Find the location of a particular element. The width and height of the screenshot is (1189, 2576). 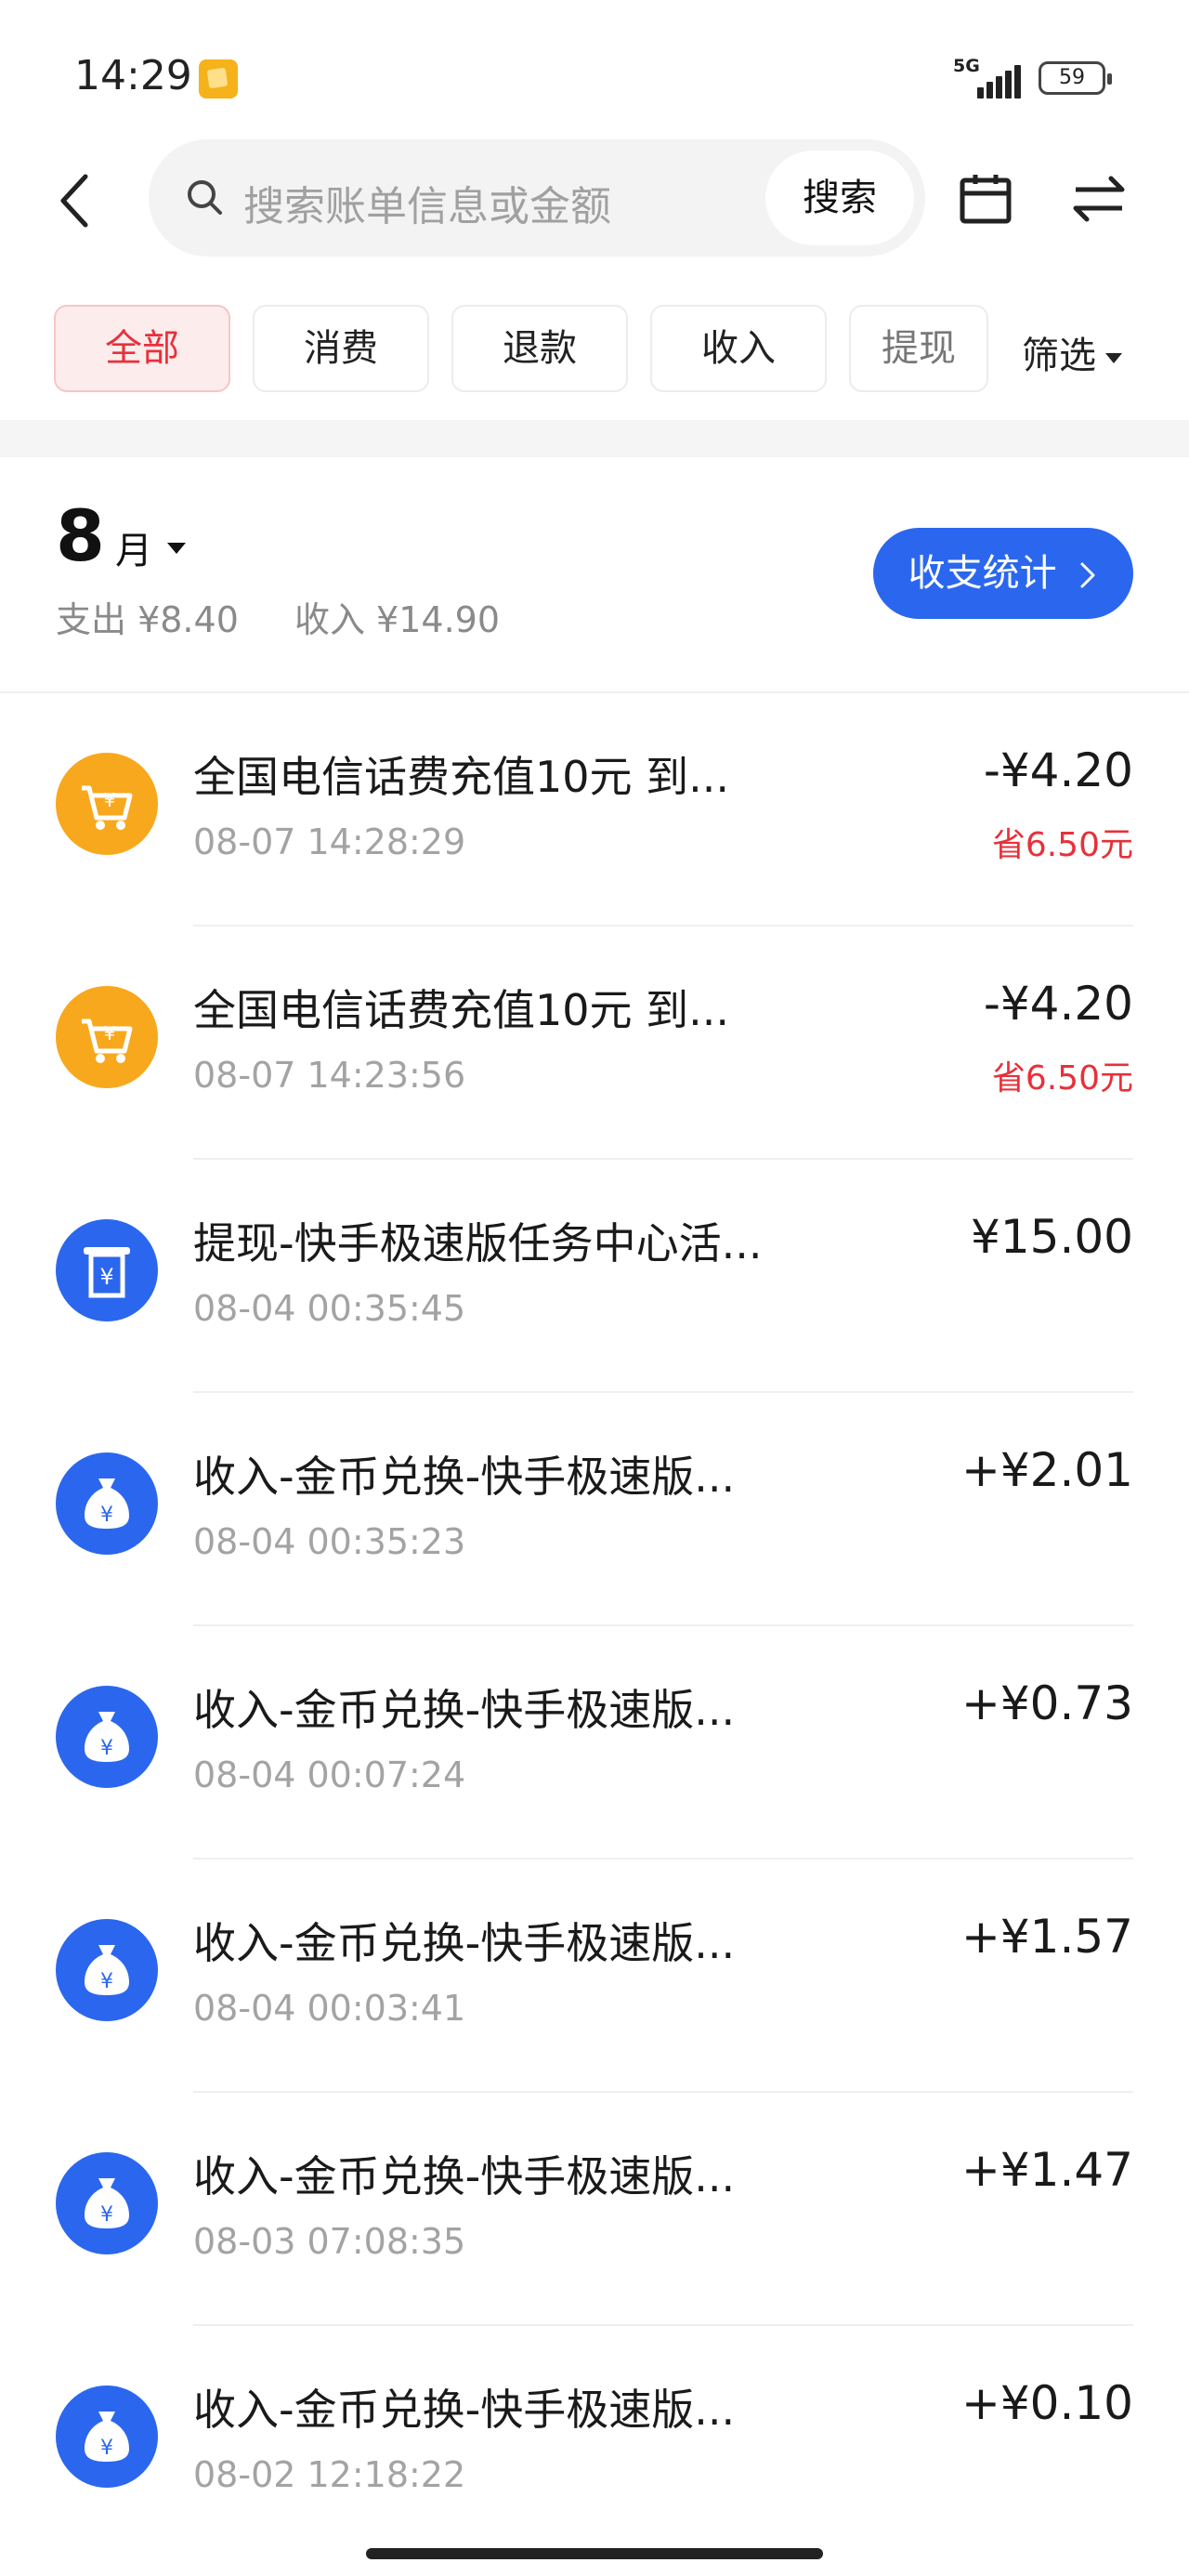

statistics-label: 收支统计 is located at coordinates (983, 573).